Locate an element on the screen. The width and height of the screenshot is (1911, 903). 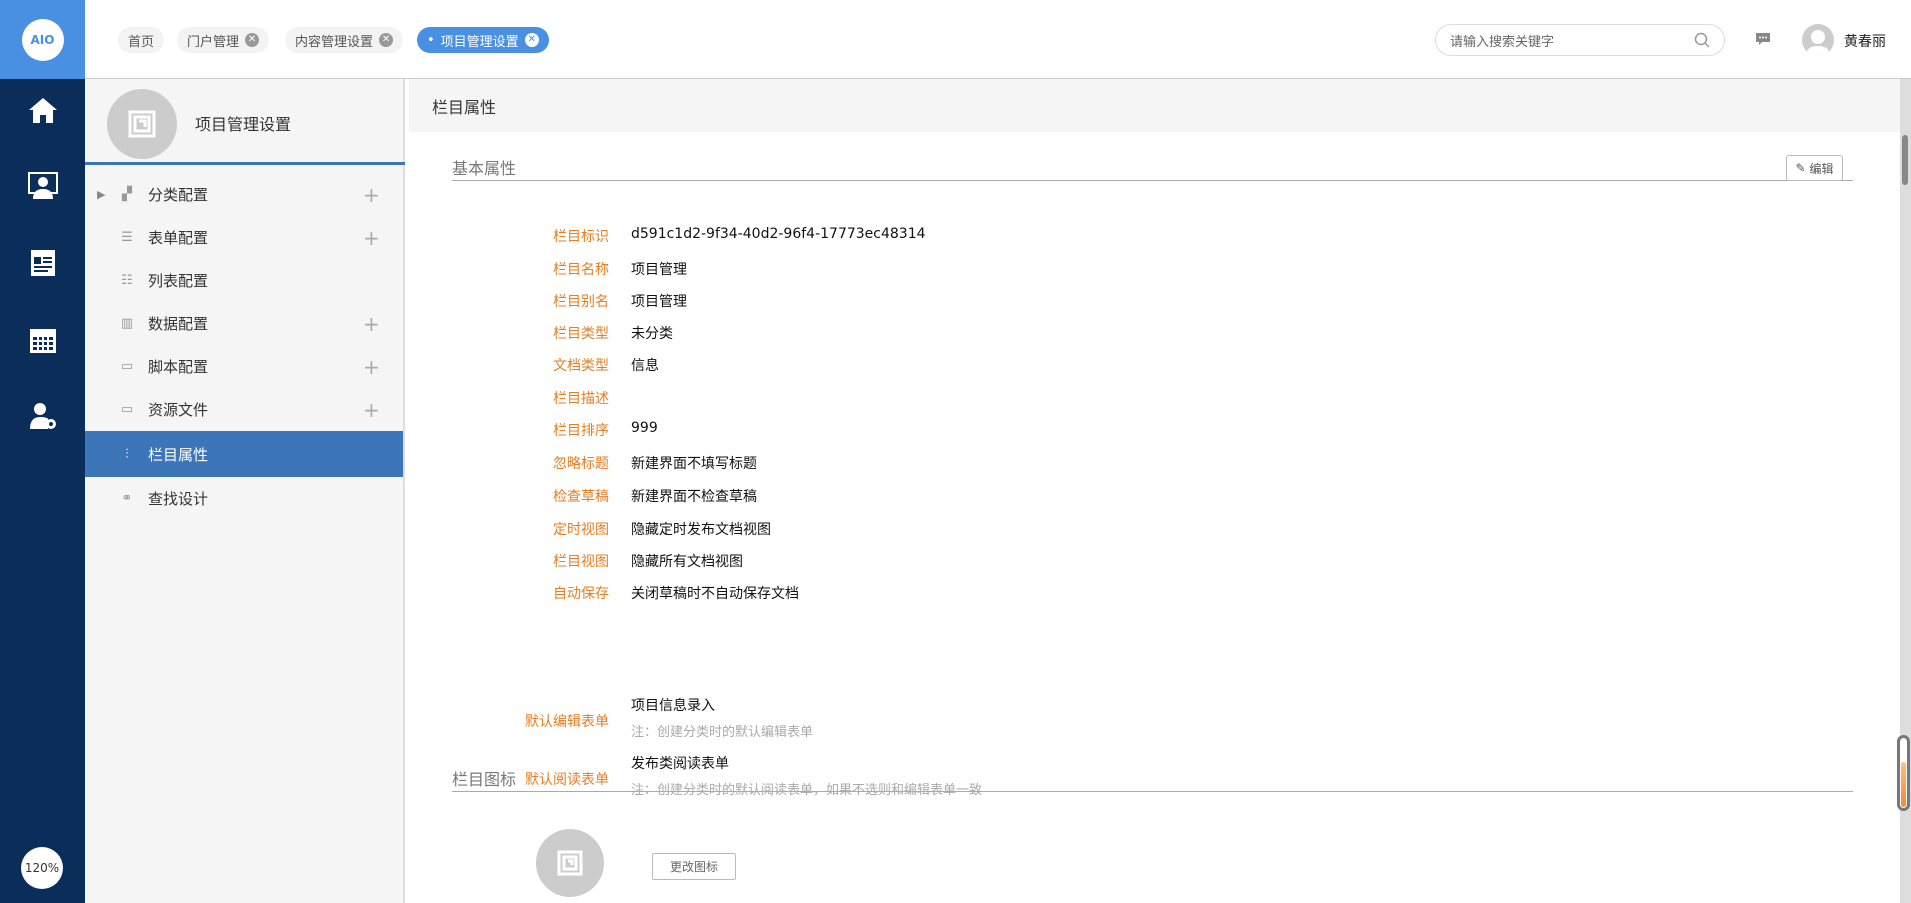
sidebar-item-search-design: ⚭ 查找设计 is located at coordinates (244, 498).